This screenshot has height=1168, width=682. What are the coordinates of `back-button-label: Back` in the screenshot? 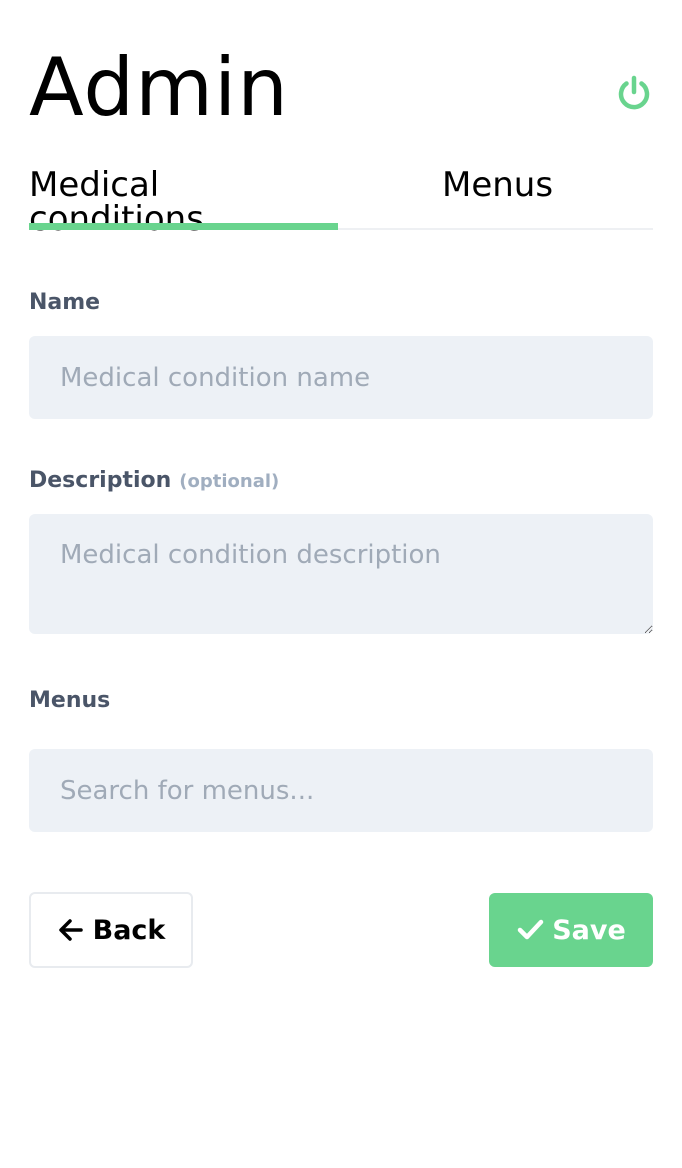 It's located at (129, 930).